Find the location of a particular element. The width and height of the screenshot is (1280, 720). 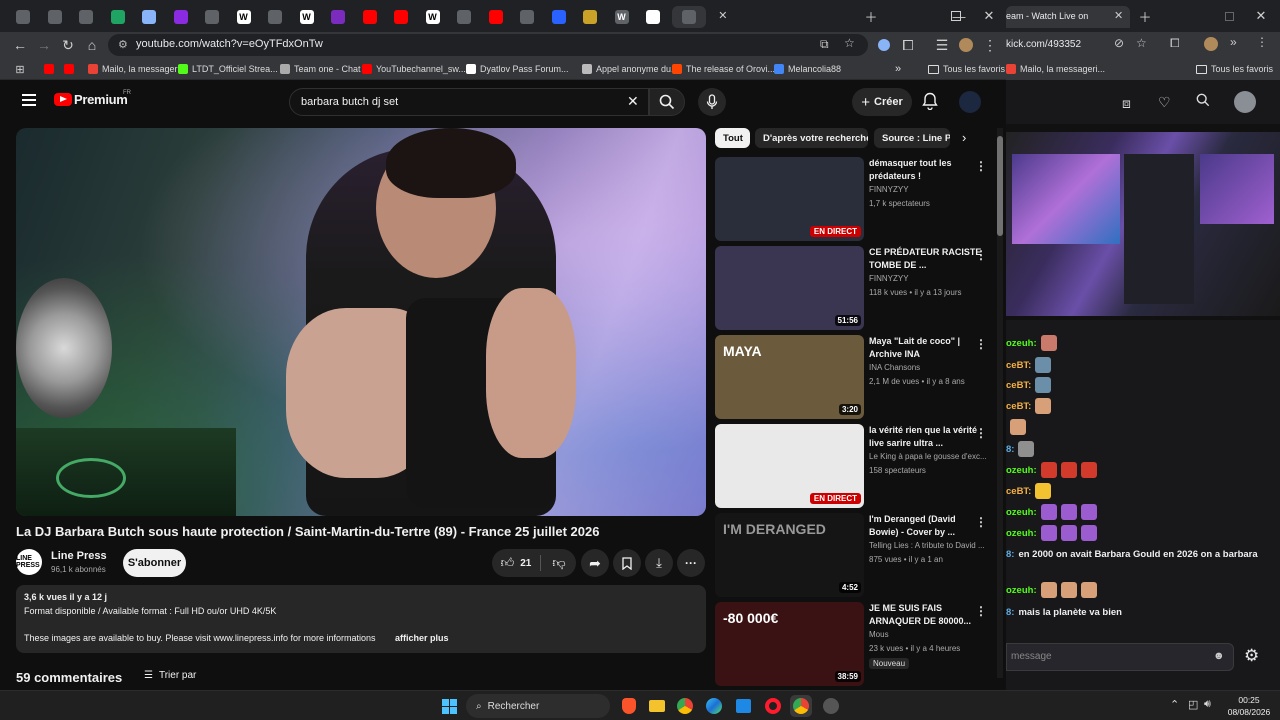

download-button: ⤓ is located at coordinates (659, 563).